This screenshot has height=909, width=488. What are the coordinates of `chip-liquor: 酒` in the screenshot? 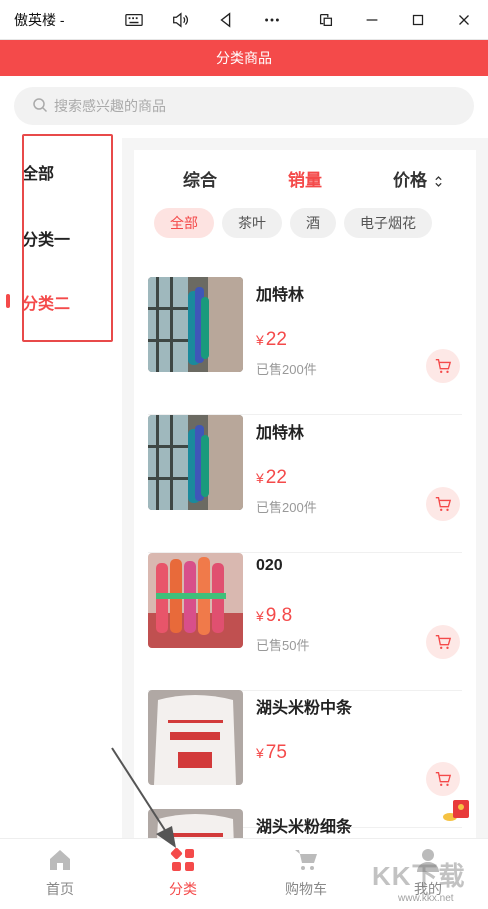 It's located at (313, 223).